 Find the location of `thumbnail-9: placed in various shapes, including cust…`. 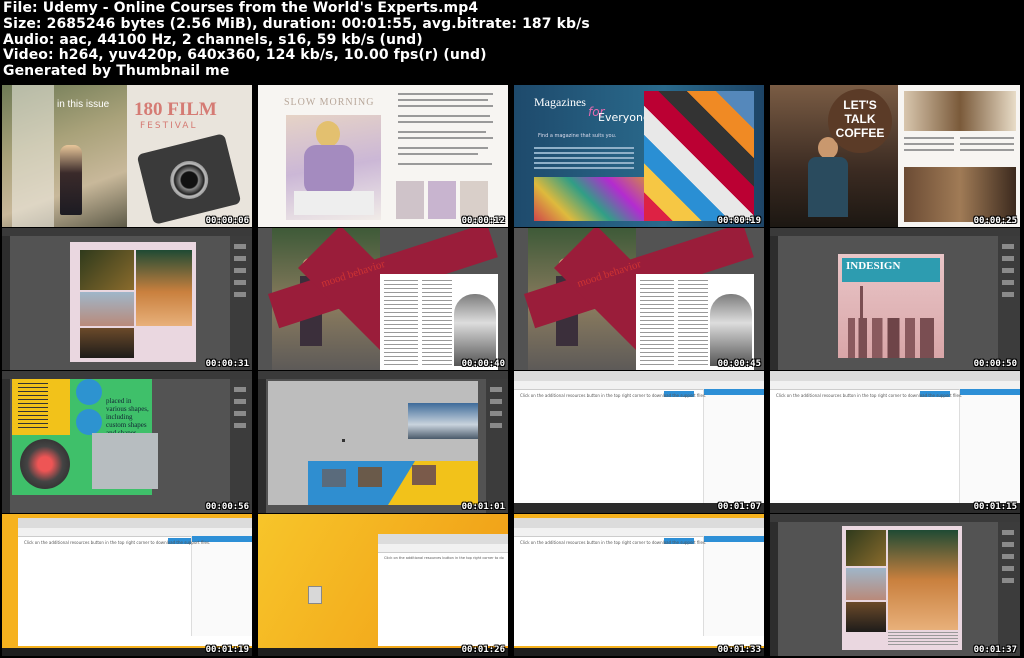

thumbnail-9: placed in various shapes, including cust… is located at coordinates (127, 442).